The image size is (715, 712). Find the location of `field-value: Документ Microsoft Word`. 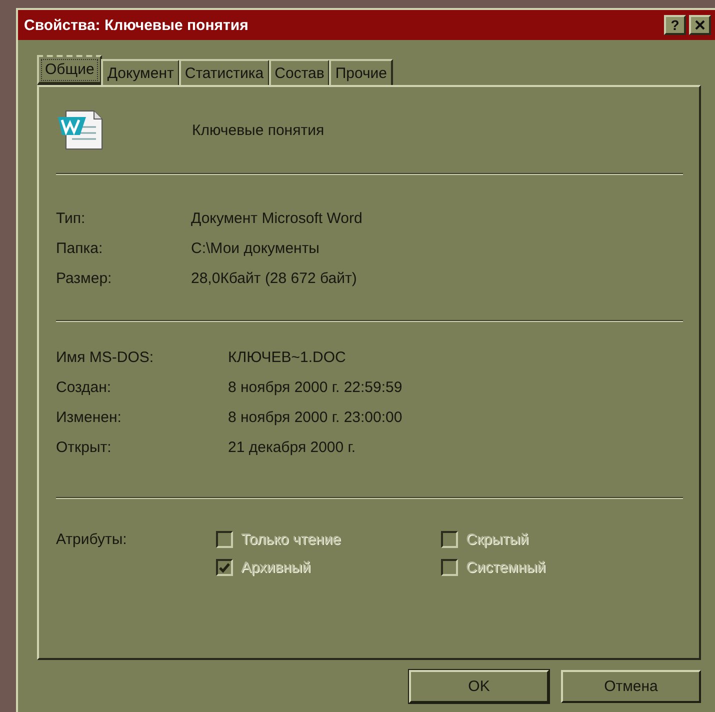

field-value: Документ Microsoft Word is located at coordinates (277, 219).